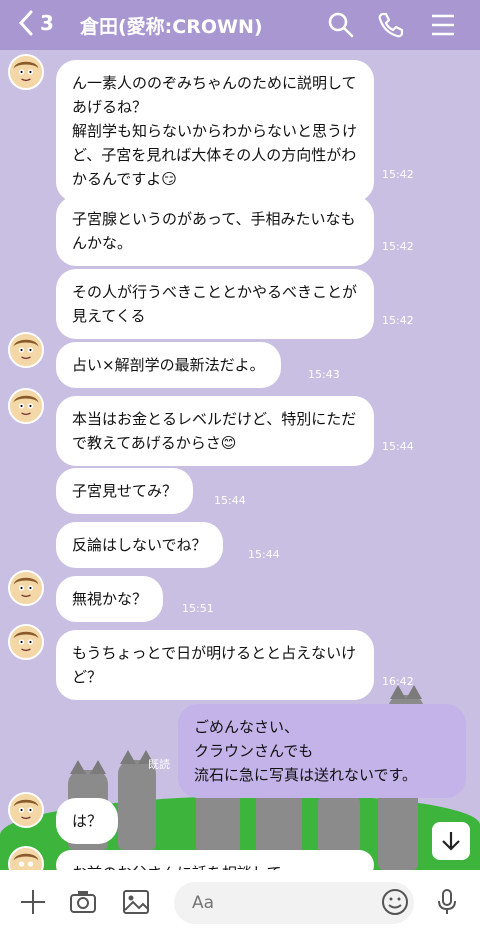  Describe the element at coordinates (83, 902) in the screenshot. I see `camera-icon` at that location.